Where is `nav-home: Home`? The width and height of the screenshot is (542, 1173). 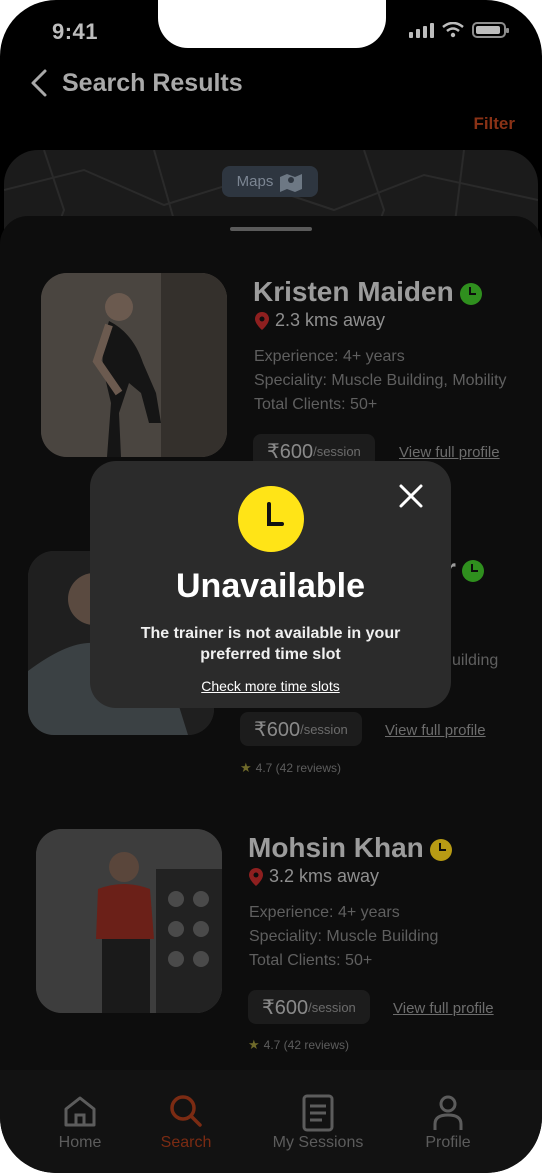
nav-home: Home is located at coordinates (80, 1123).